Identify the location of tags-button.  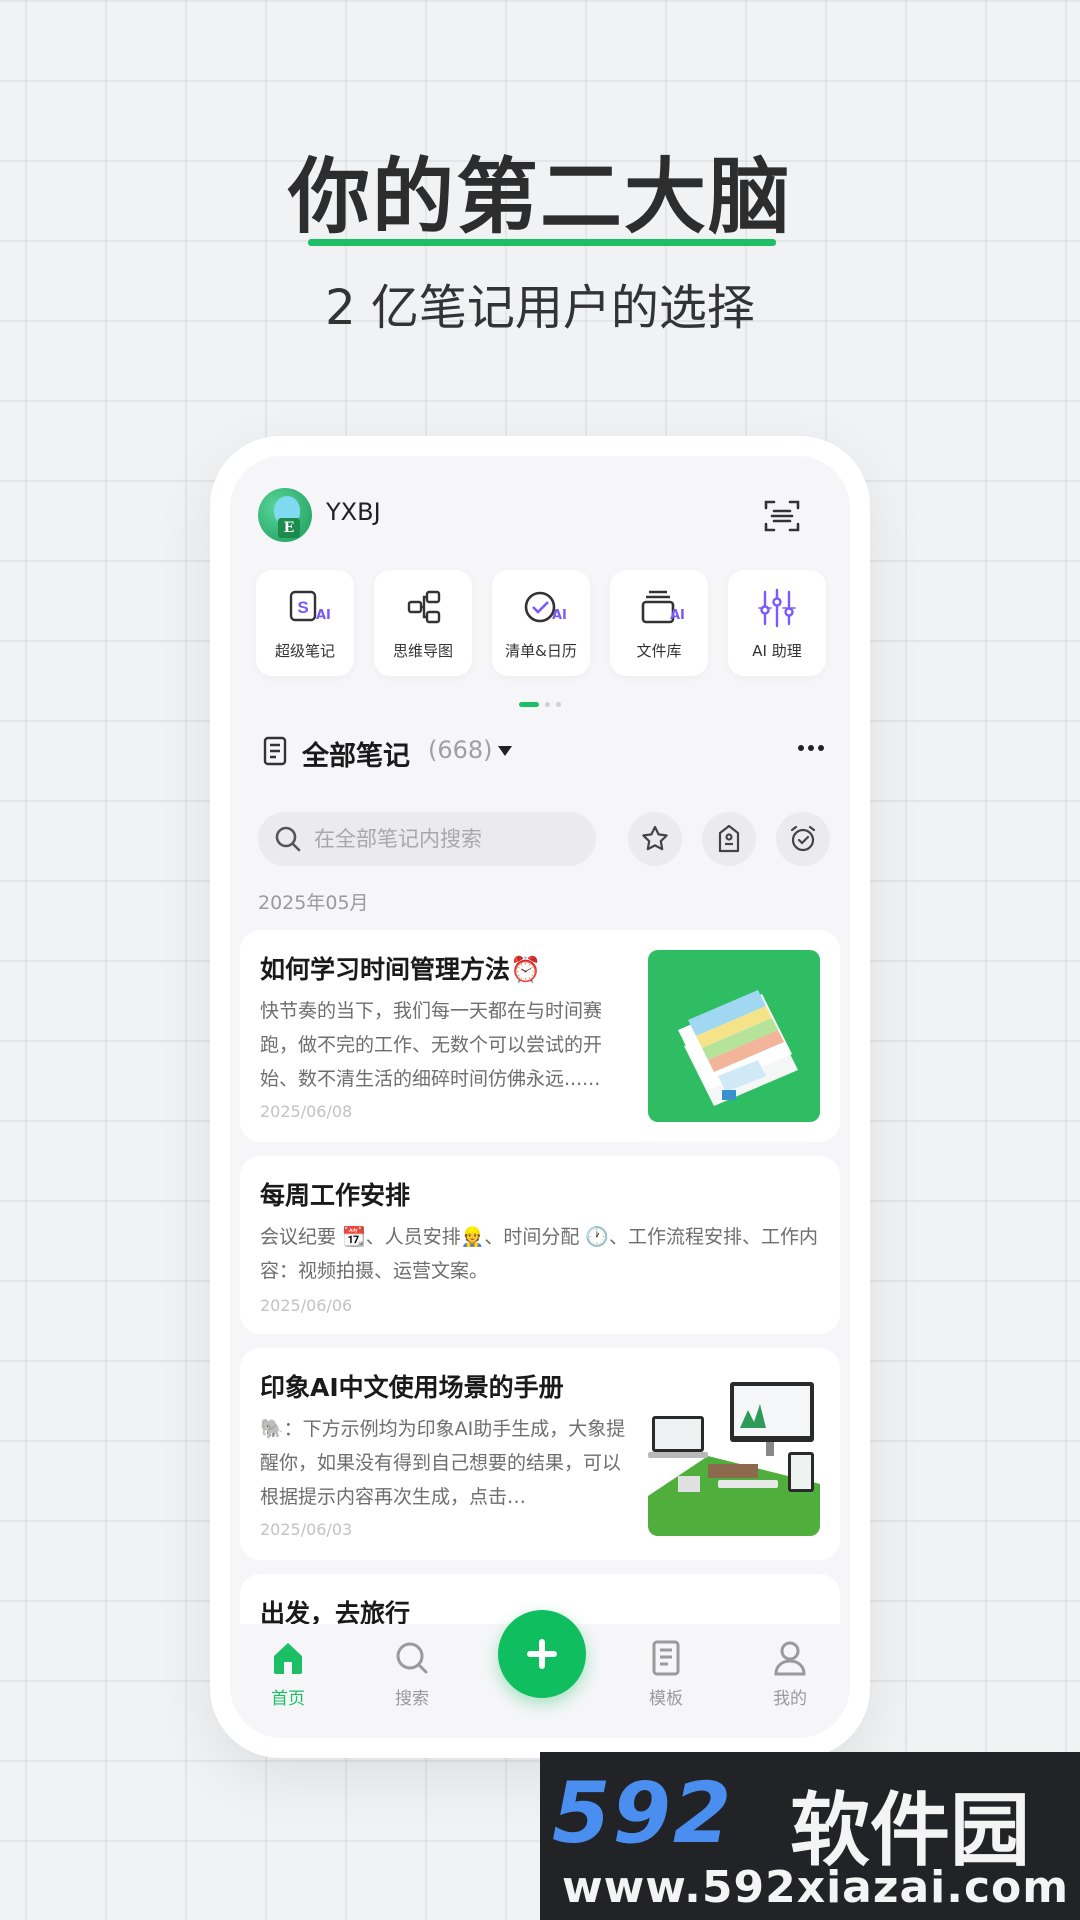
(729, 839).